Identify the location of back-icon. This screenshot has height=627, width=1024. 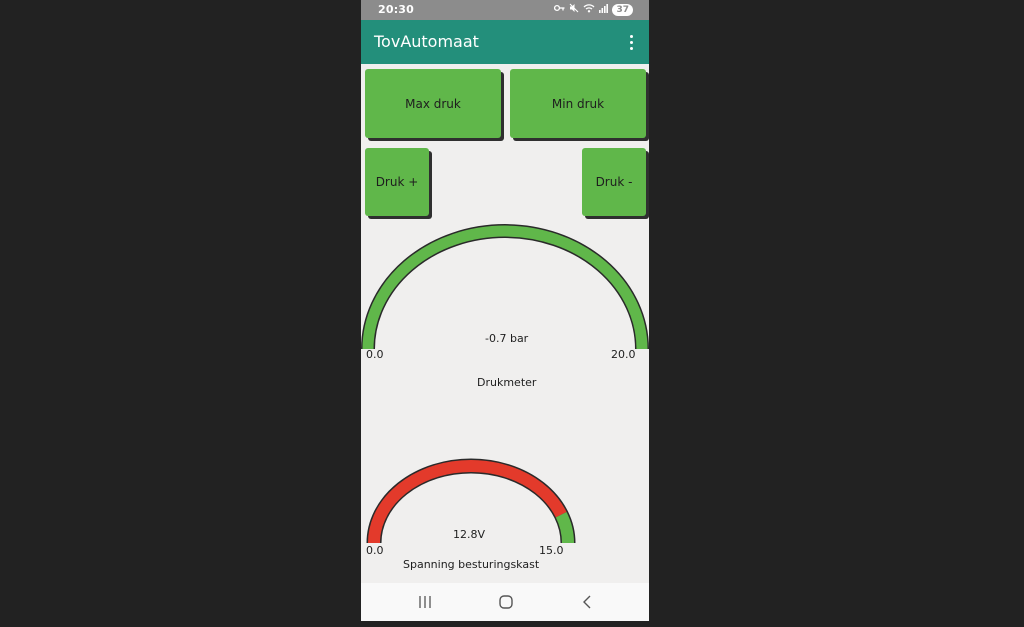
(587, 602).